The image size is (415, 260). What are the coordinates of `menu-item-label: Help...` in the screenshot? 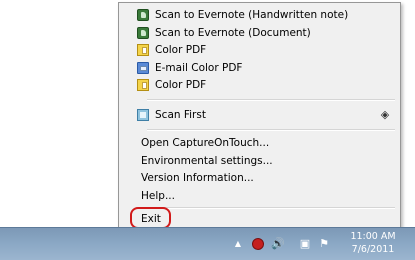 It's located at (158, 196).